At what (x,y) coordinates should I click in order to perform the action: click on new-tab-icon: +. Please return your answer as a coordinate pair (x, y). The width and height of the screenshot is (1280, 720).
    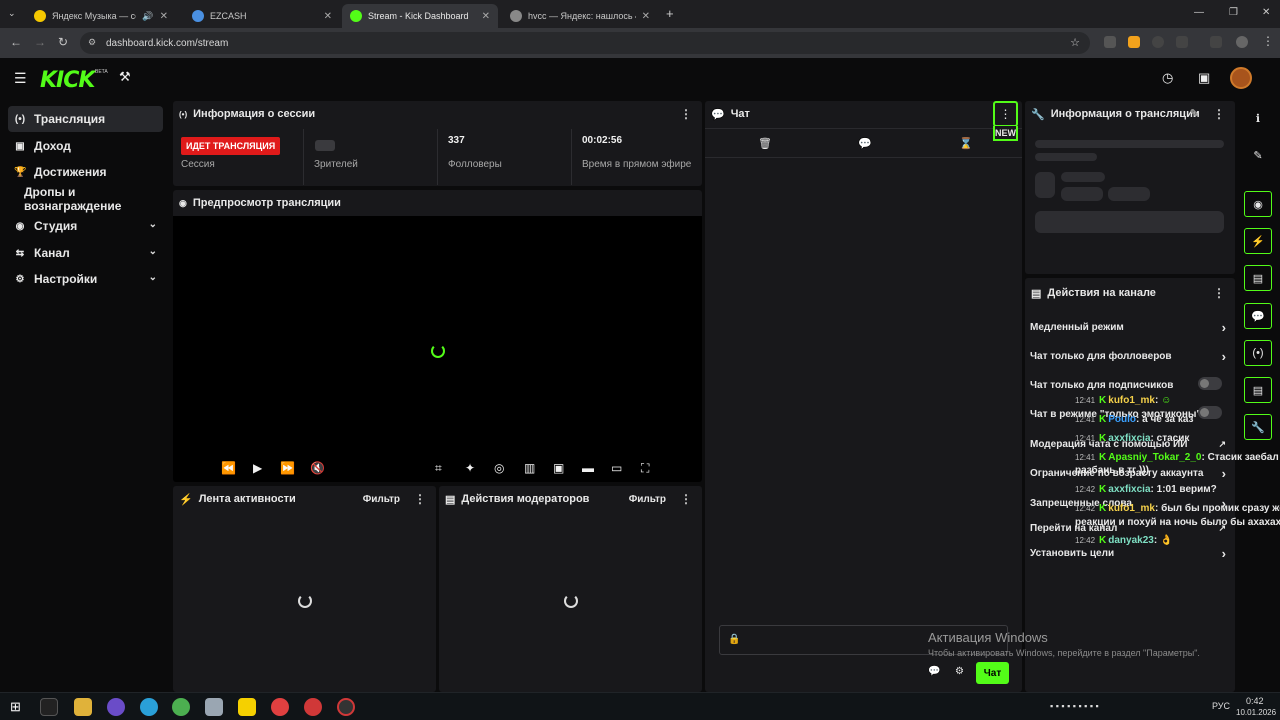
    Looking at the image, I should click on (670, 13).